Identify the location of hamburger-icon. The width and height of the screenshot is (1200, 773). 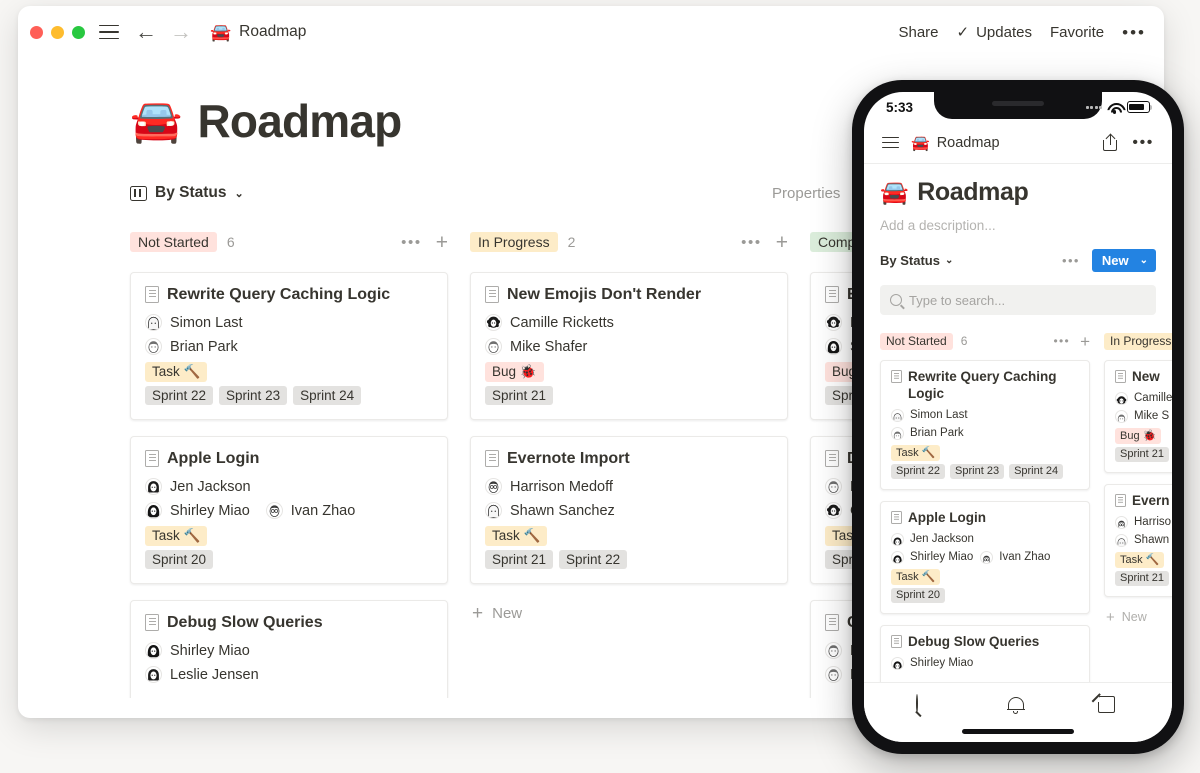
(890, 142).